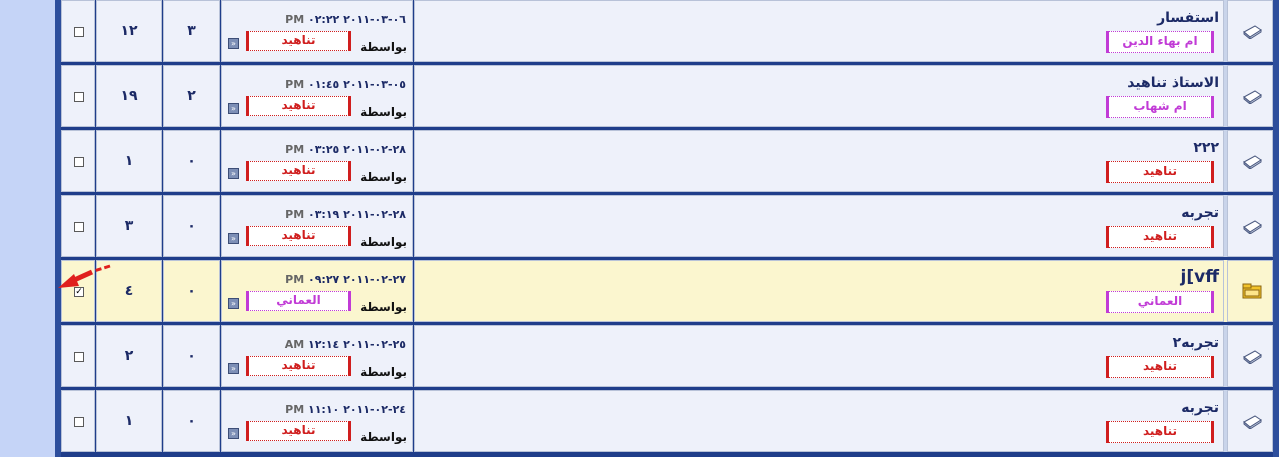 The width and height of the screenshot is (1279, 457). I want to click on last-post-datetime: ٠٦-٠٣-٢٠١١ ٠٢:٢٢, so click(357, 19).